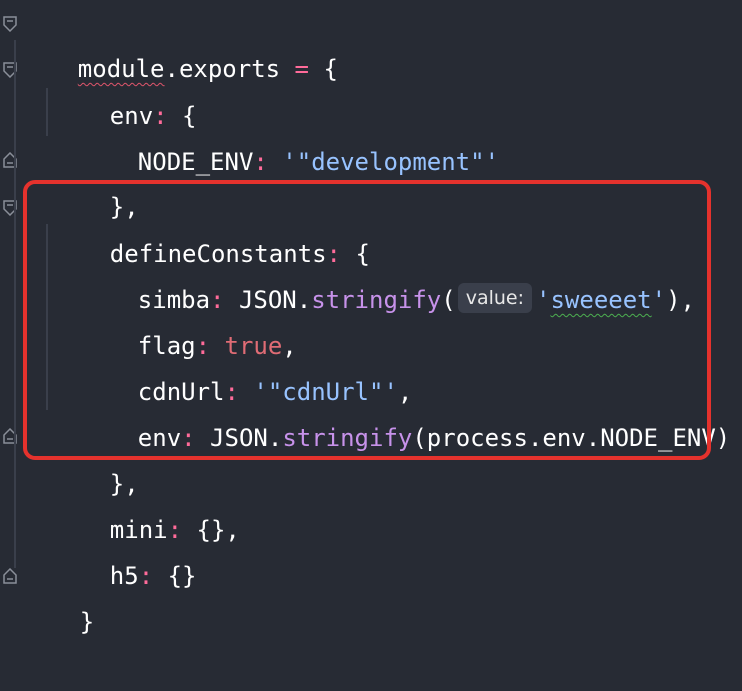 The image size is (742, 691). I want to click on punctuation: (, so click(448, 300).